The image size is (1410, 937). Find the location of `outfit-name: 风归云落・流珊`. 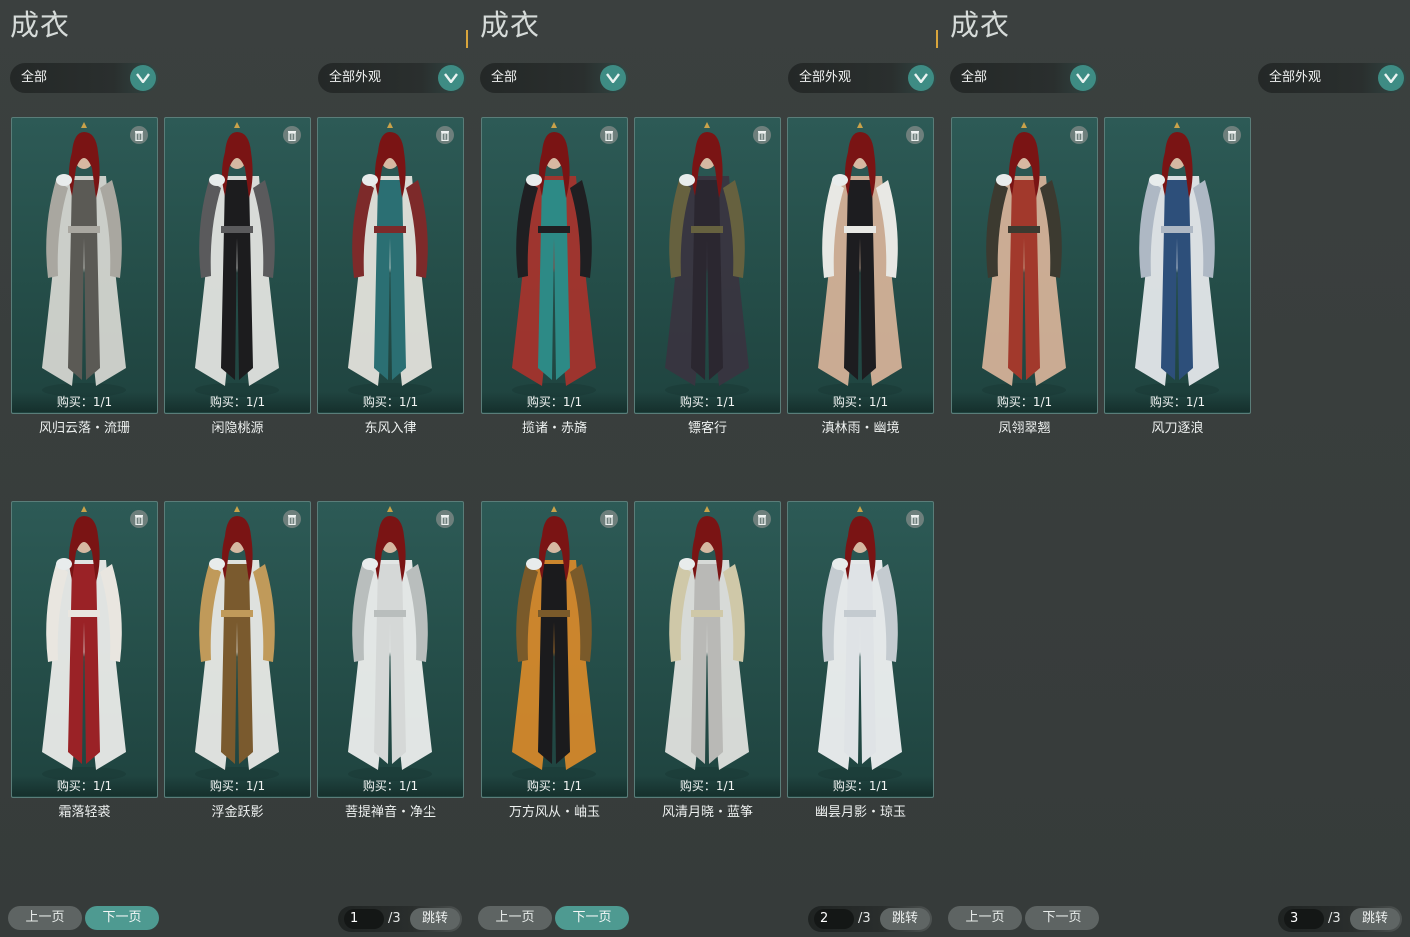

outfit-name: 风归云落・流珊 is located at coordinates (84, 428).